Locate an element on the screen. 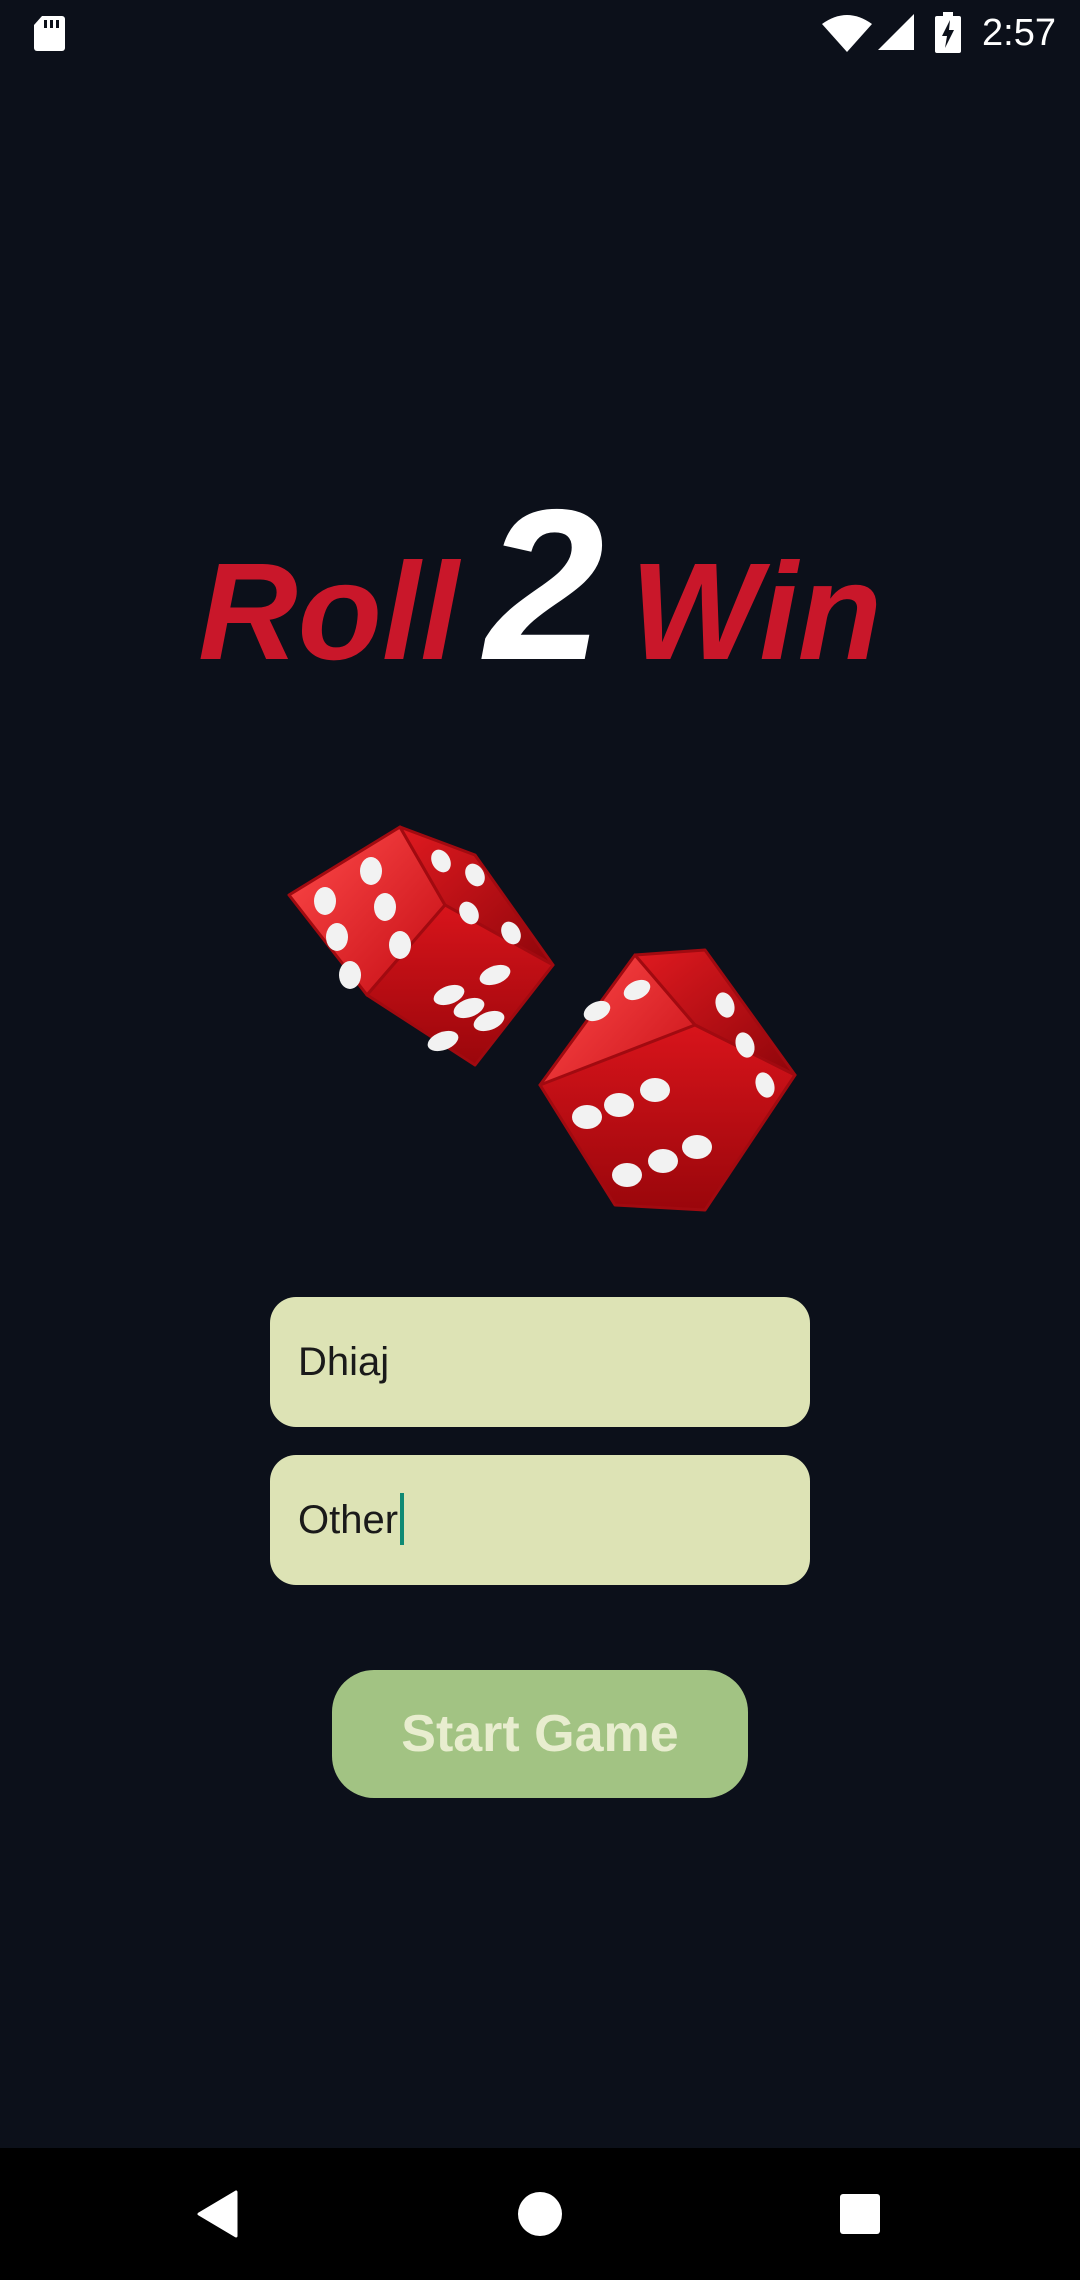 The height and width of the screenshot is (2280, 1080). die-two is located at coordinates (667, 1080).